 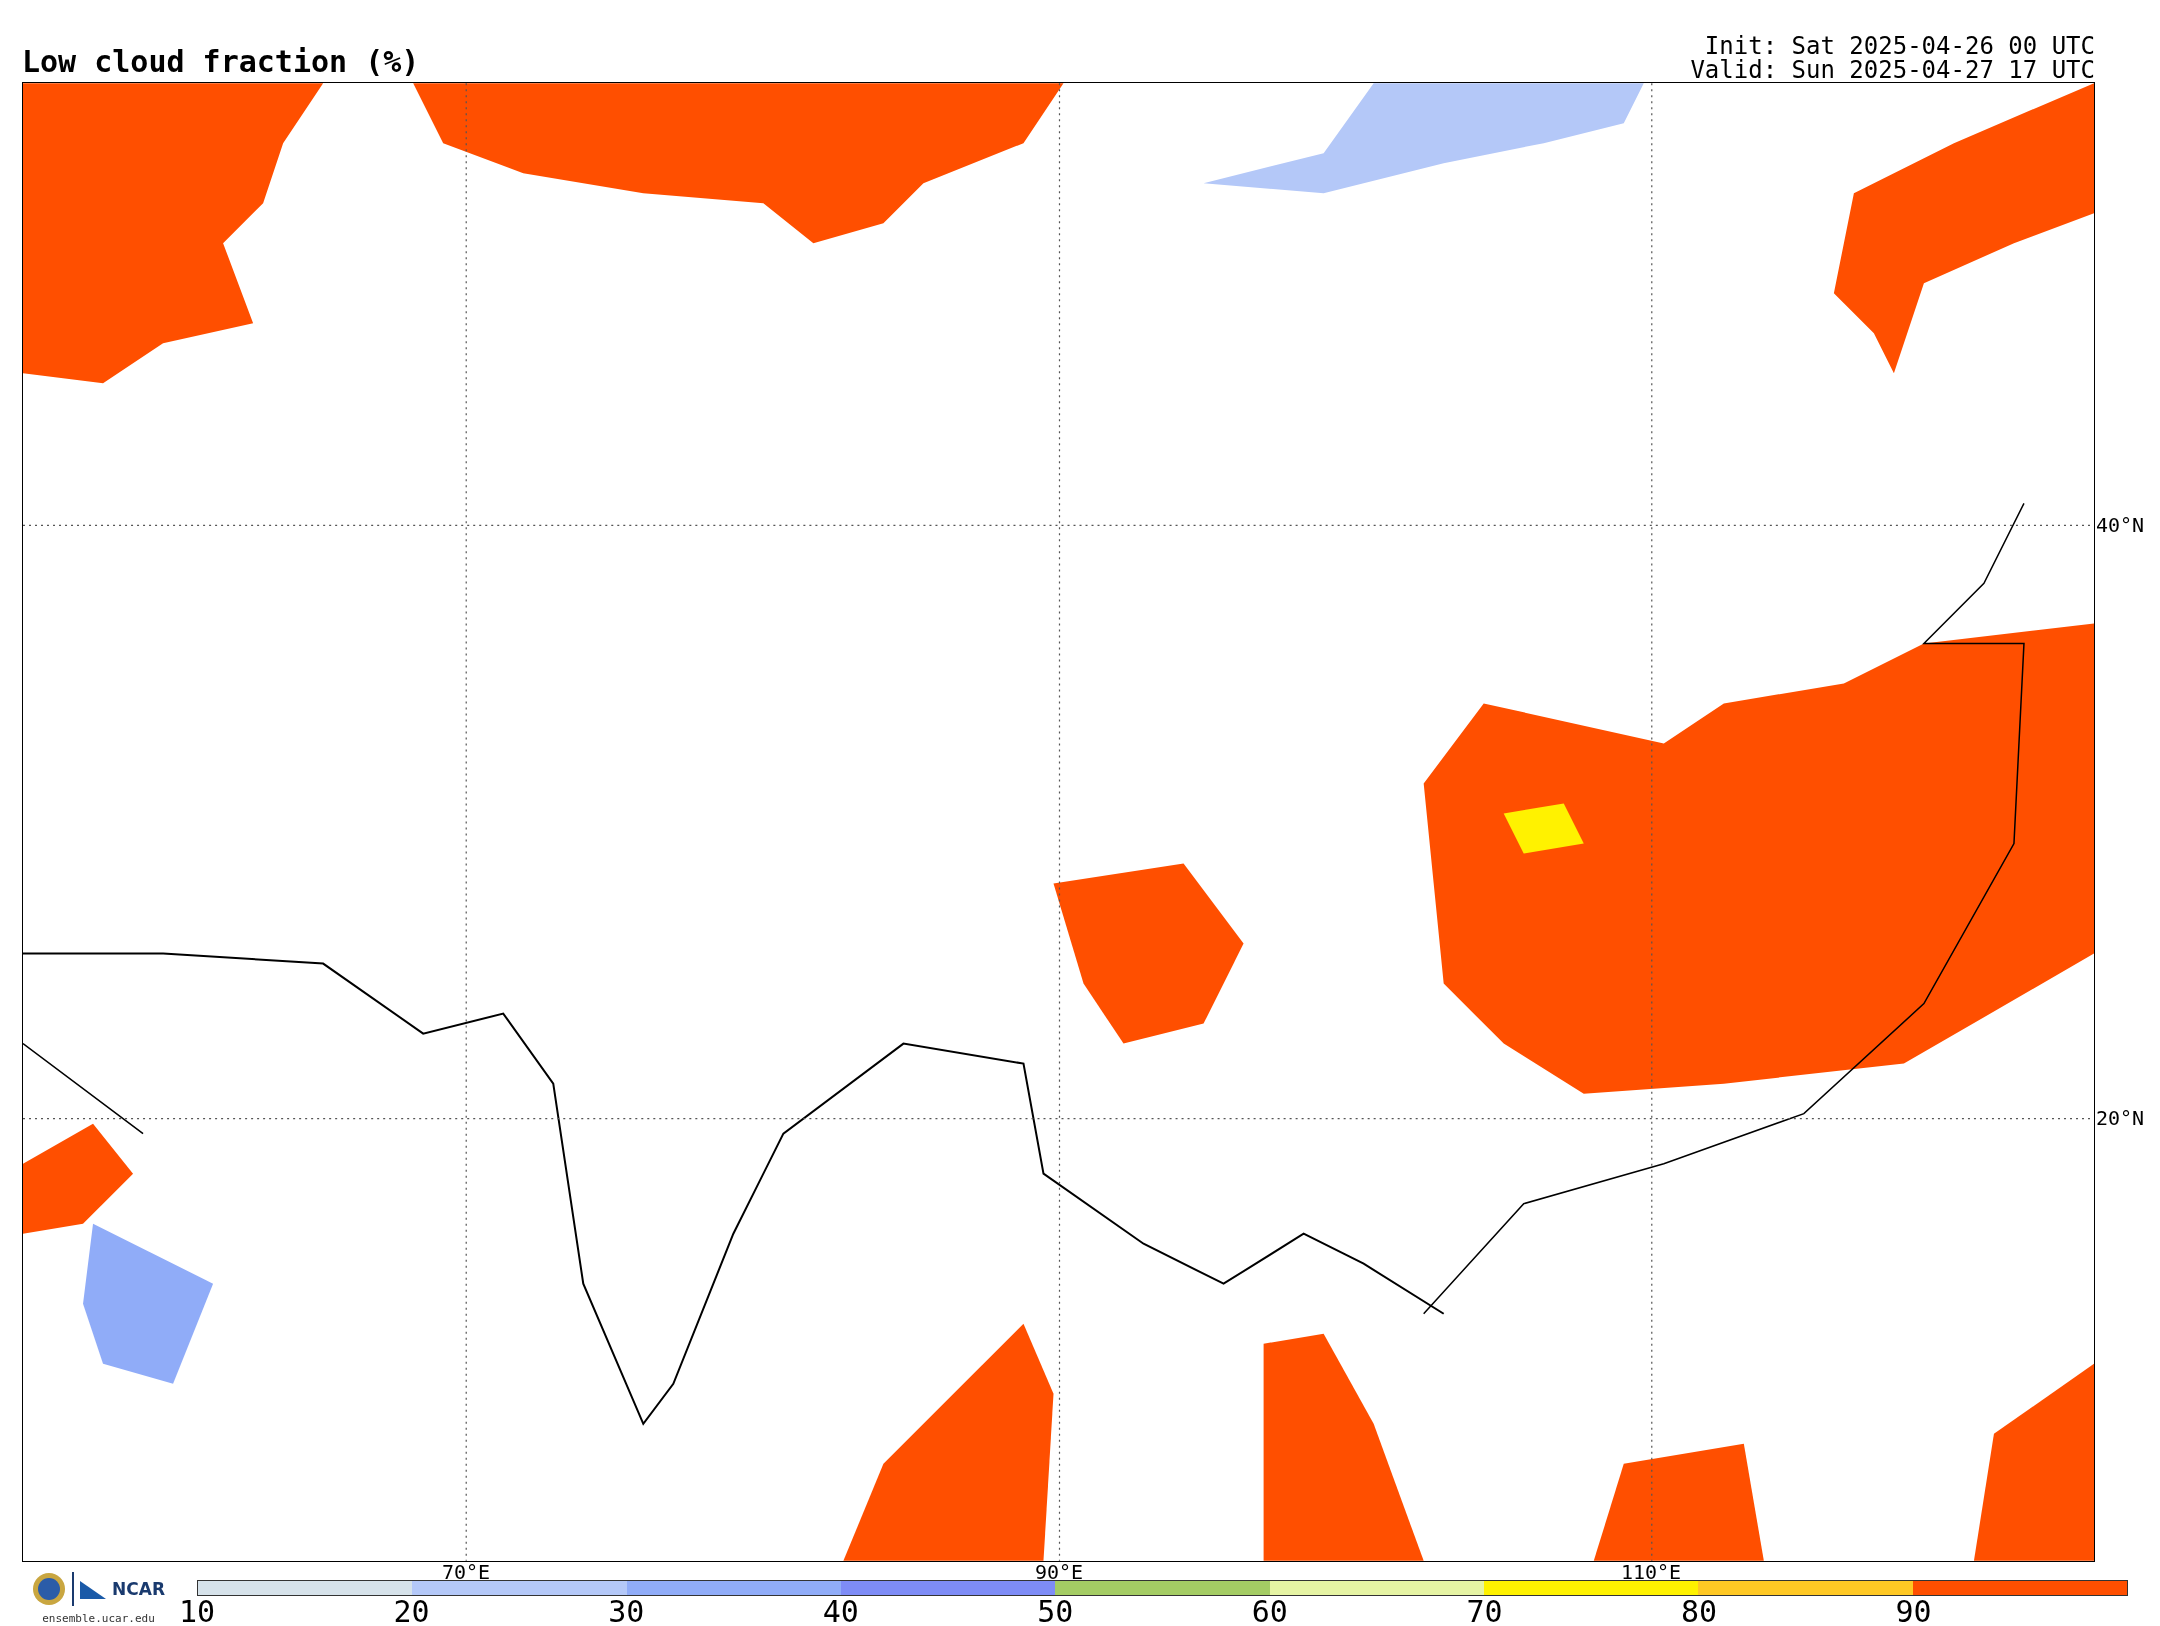 What do you see at coordinates (411, 1610) in the screenshot?
I see `colorbar-tick-label: 20` at bounding box center [411, 1610].